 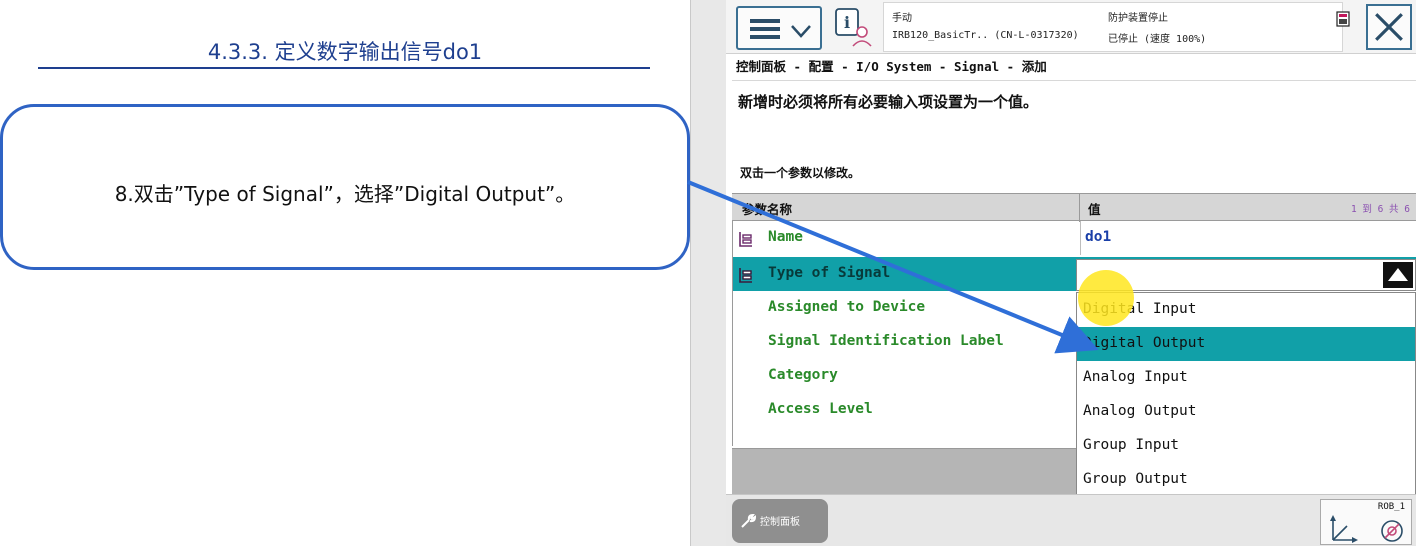 I want to click on parameter-name: Type of Signal, so click(x=829, y=273).